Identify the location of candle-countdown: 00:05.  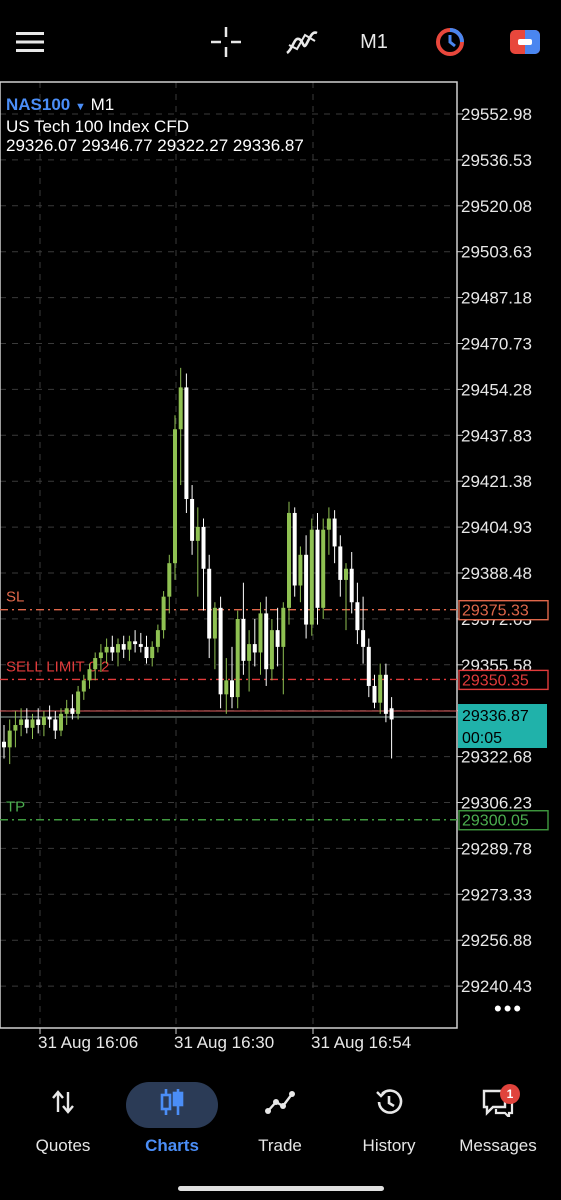
(482, 738).